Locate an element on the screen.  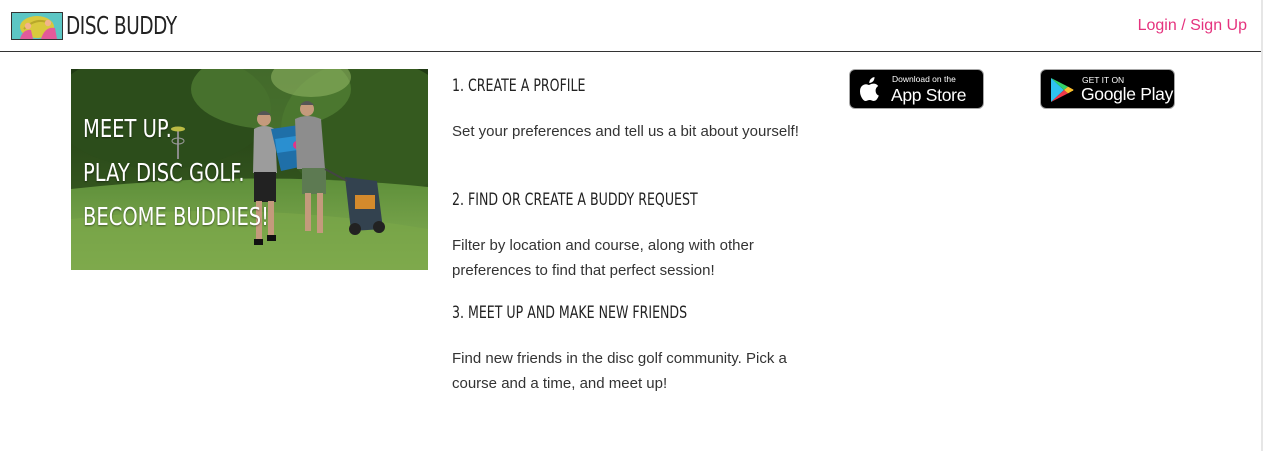
hero-image: MEET UP. PLAY DISC GOLF. BECOME BUDDIES! is located at coordinates (249, 169).